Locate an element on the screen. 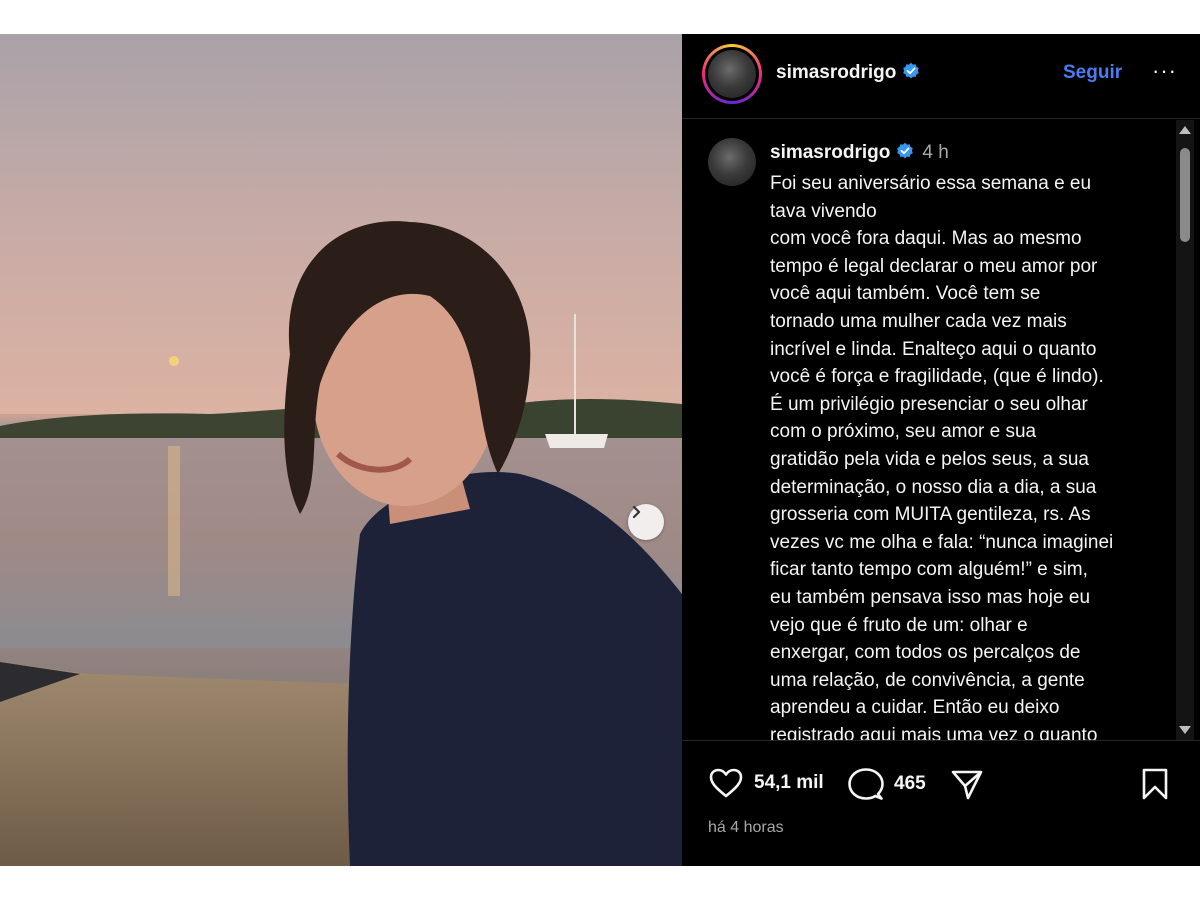  header-username: simasrodrigo is located at coordinates (836, 72).